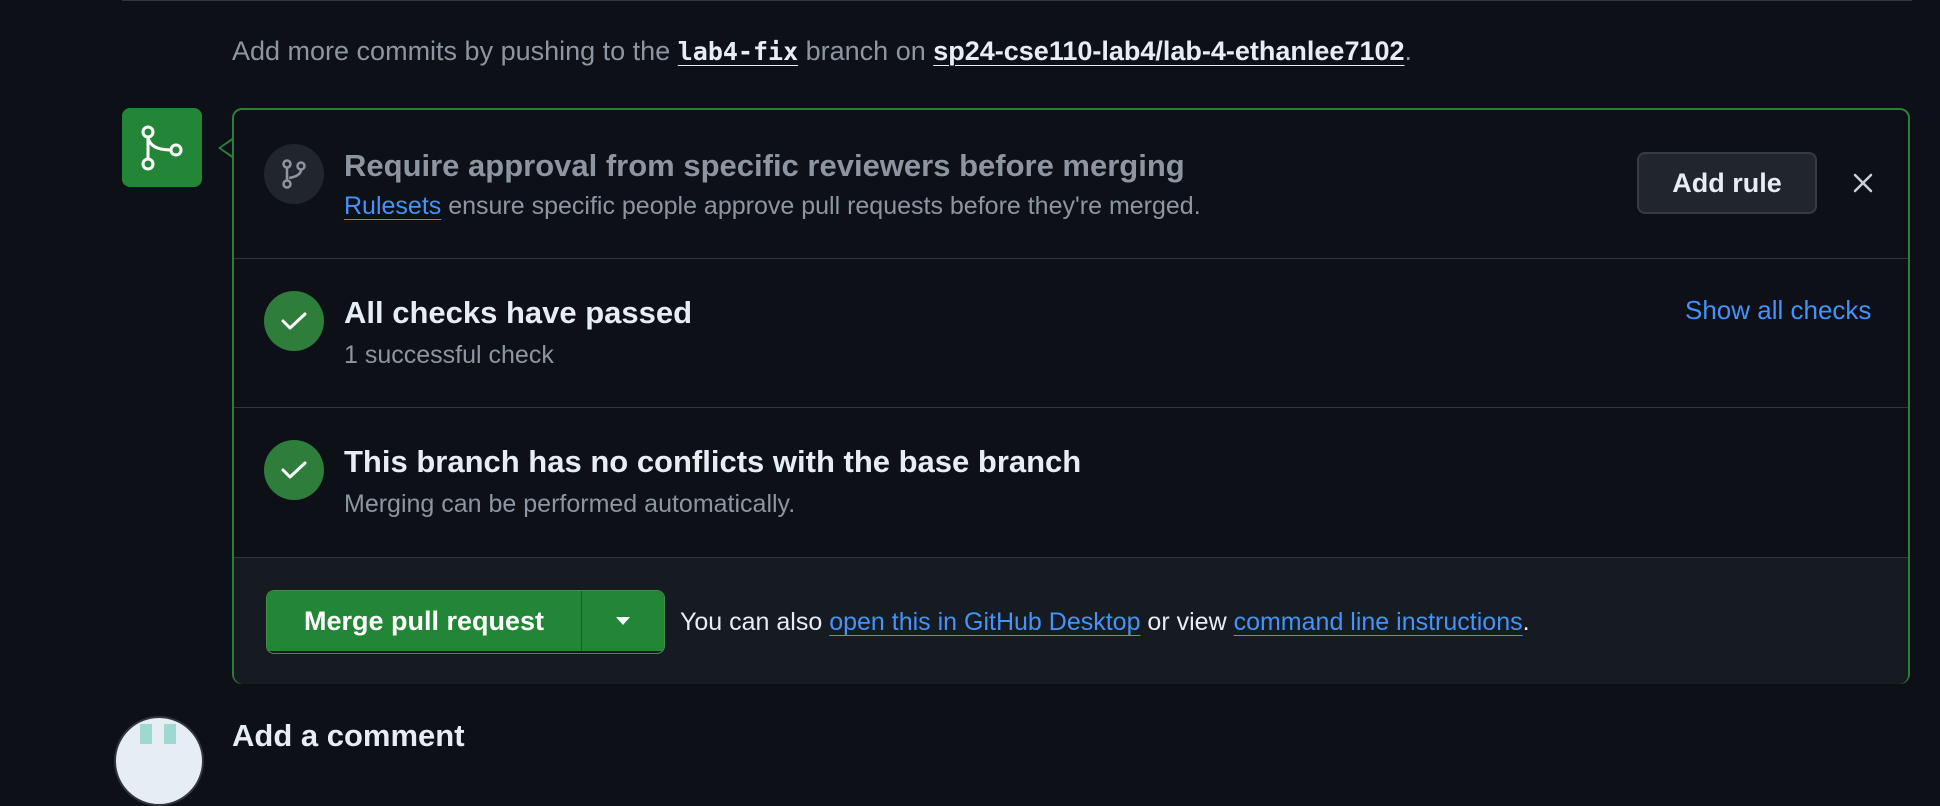 The width and height of the screenshot is (1940, 806). What do you see at coordinates (1378, 622) in the screenshot?
I see `command-line-instructions-link: command line instructions` at bounding box center [1378, 622].